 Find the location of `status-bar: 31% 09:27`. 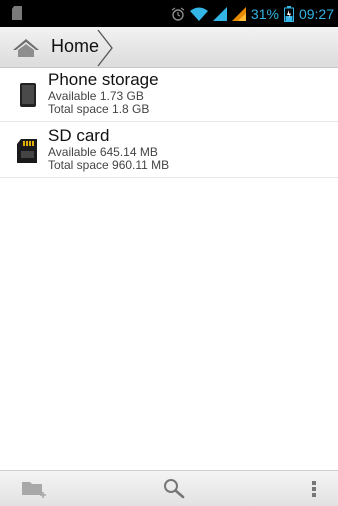

status-bar: 31% 09:27 is located at coordinates (169, 13).